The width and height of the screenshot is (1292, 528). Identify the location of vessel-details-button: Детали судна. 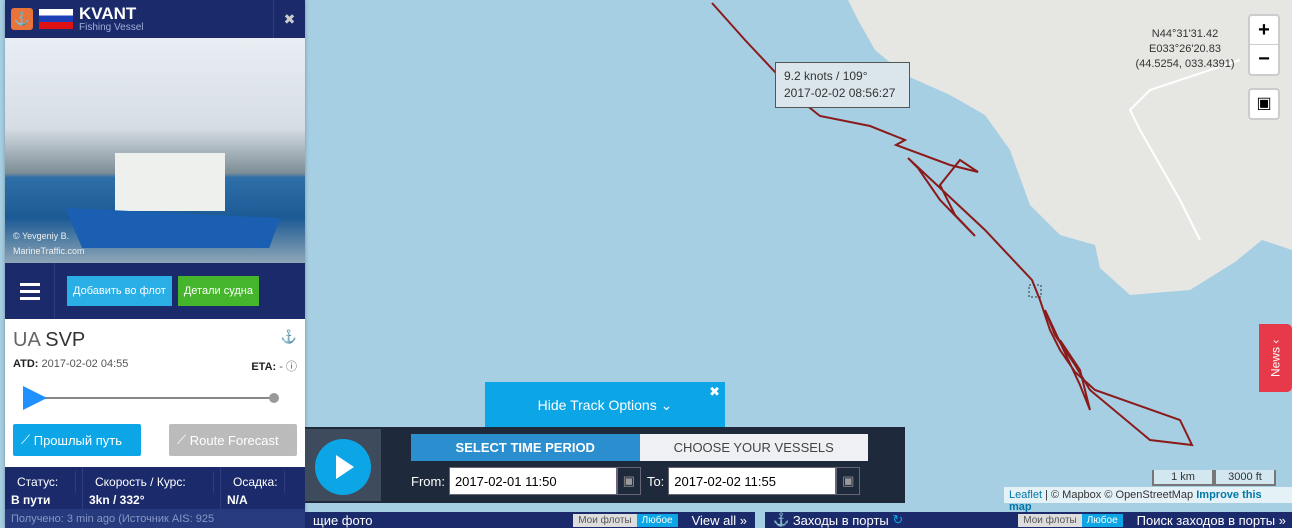
(218, 291).